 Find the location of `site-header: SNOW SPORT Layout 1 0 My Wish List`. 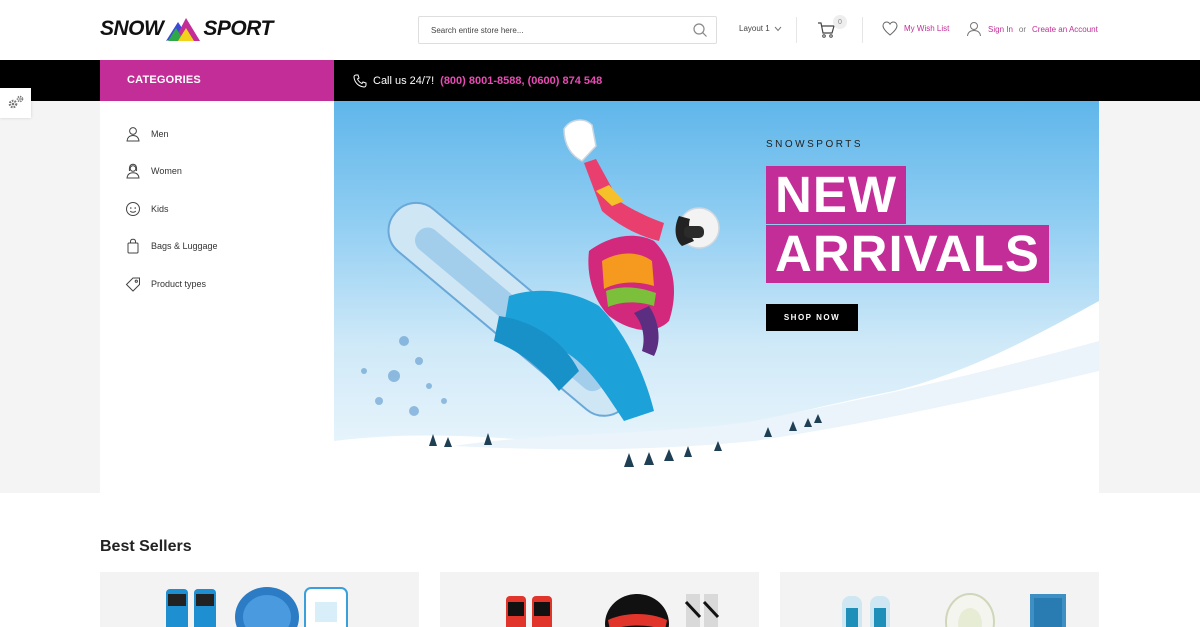

site-header: SNOW SPORT Layout 1 0 My Wish List is located at coordinates (600, 30).